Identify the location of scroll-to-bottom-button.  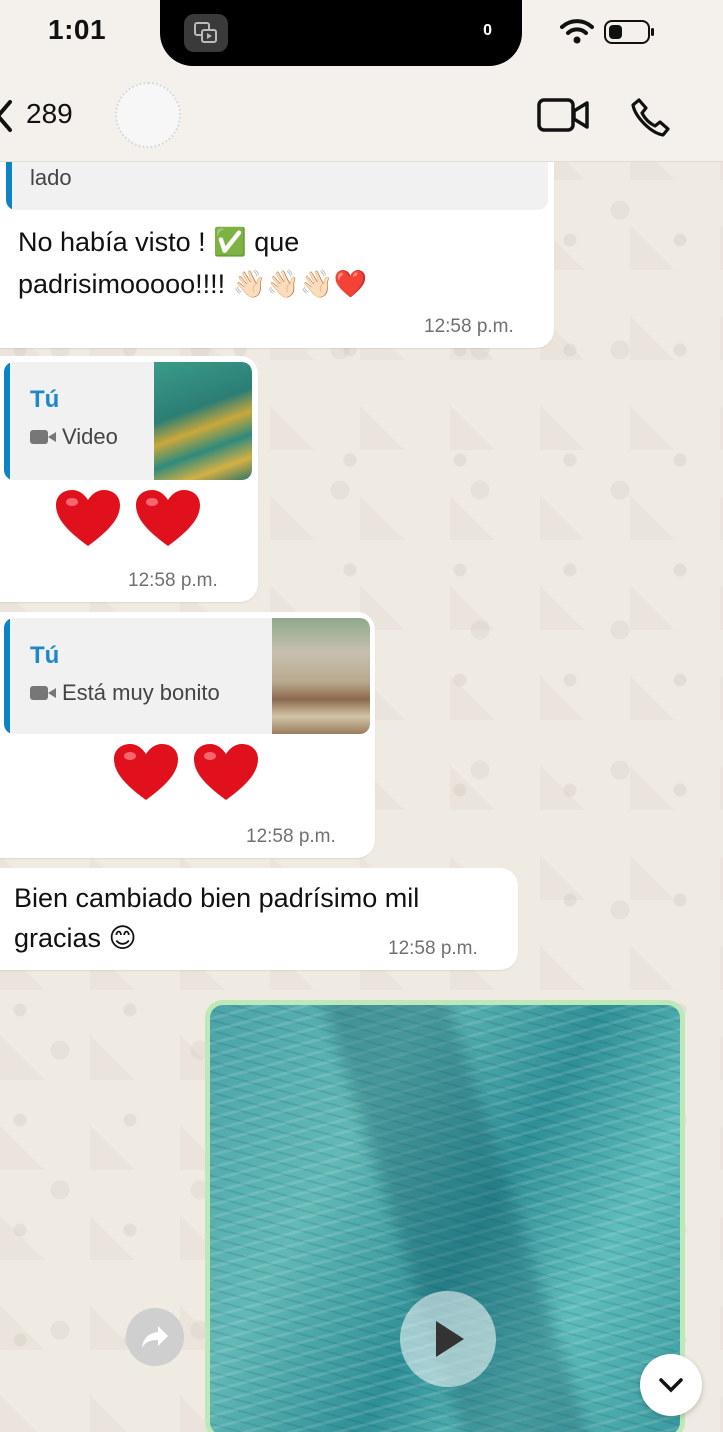
(671, 1385).